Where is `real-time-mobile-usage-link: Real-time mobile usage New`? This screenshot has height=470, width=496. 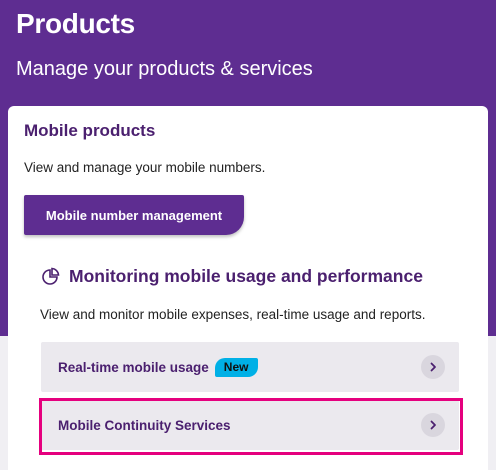 real-time-mobile-usage-link: Real-time mobile usage New is located at coordinates (250, 367).